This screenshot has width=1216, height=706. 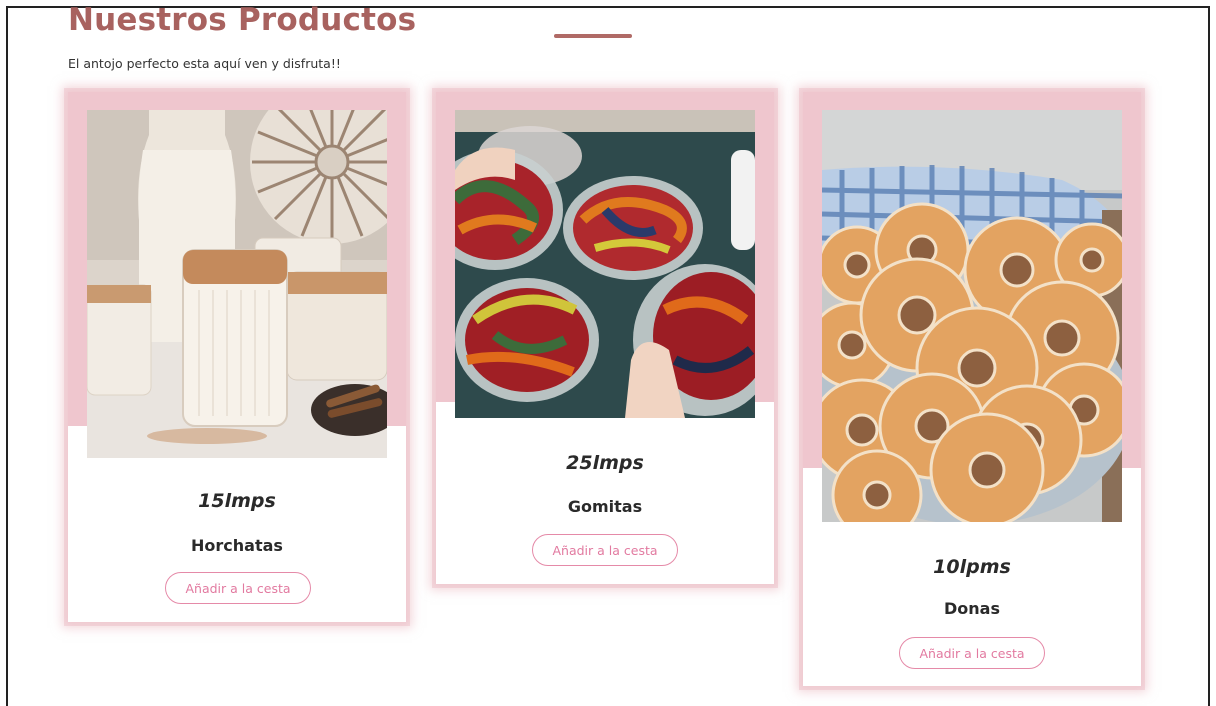 I want to click on product-name: Horchatas, so click(x=237, y=545).